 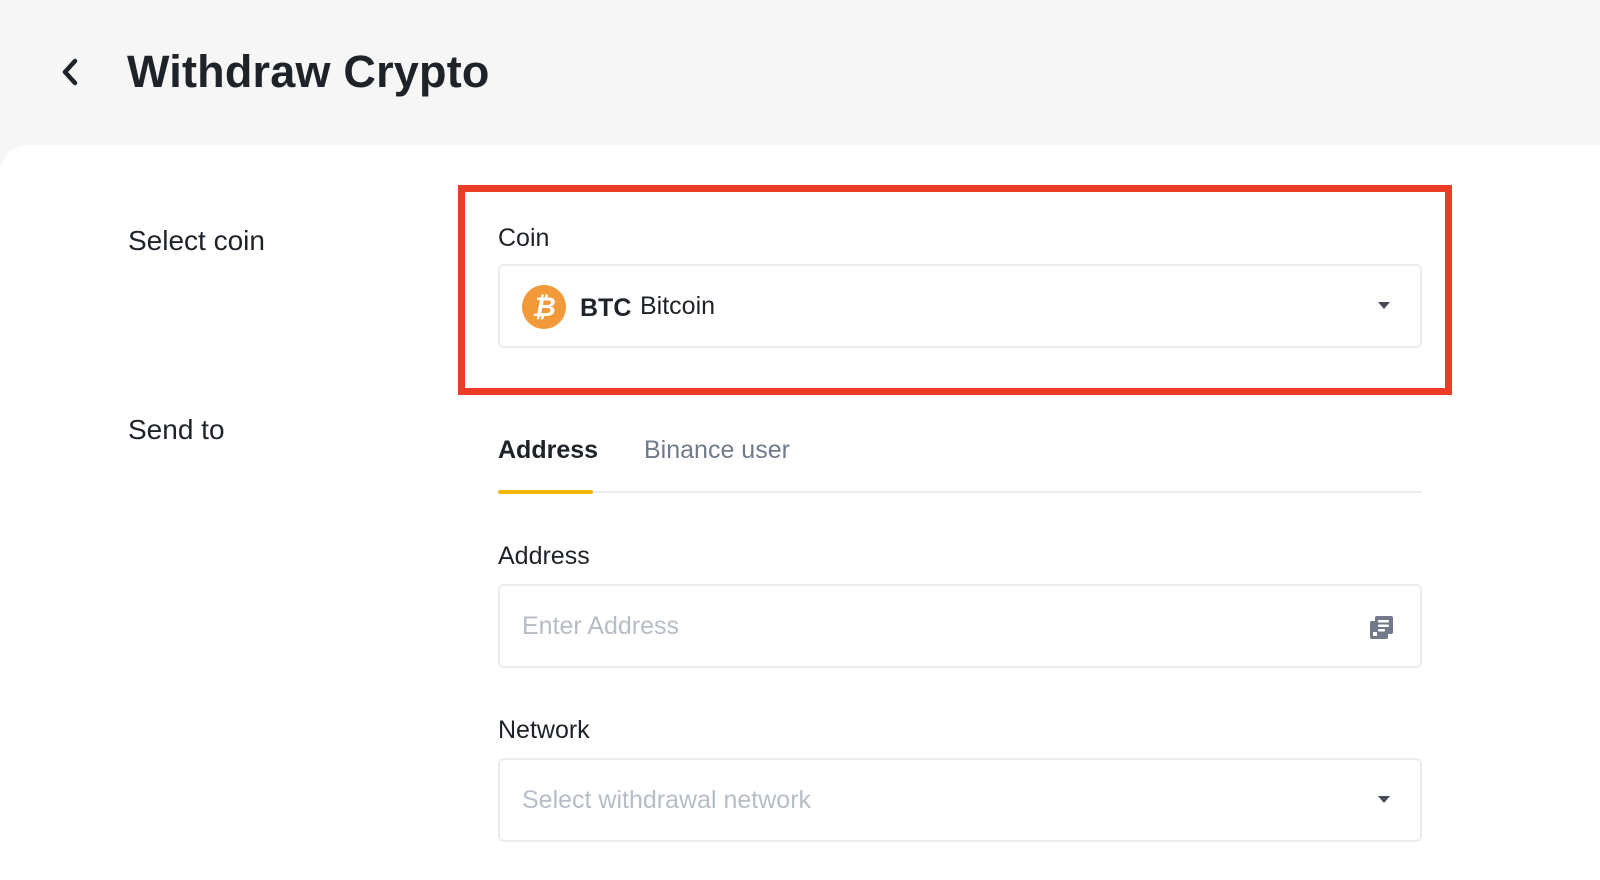 I want to click on address-placeholder: Enter Address, so click(x=601, y=626).